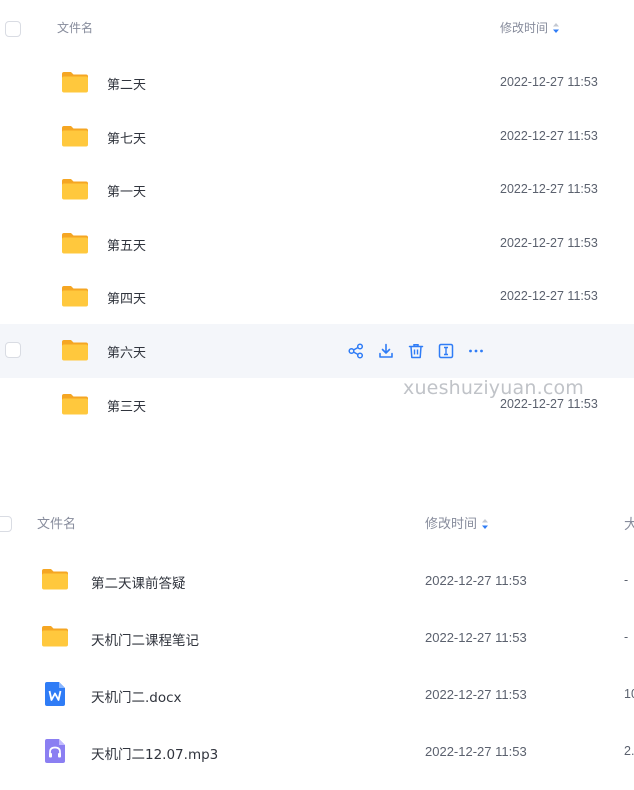  What do you see at coordinates (317, 752) in the screenshot?
I see `table-row: 天机门二12.07.mp3 2022-12-27 11:53 2.` at bounding box center [317, 752].